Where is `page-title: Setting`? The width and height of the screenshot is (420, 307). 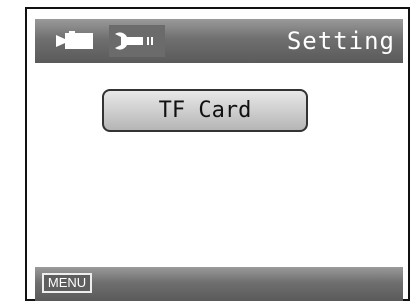
page-title: Setting is located at coordinates (340, 41).